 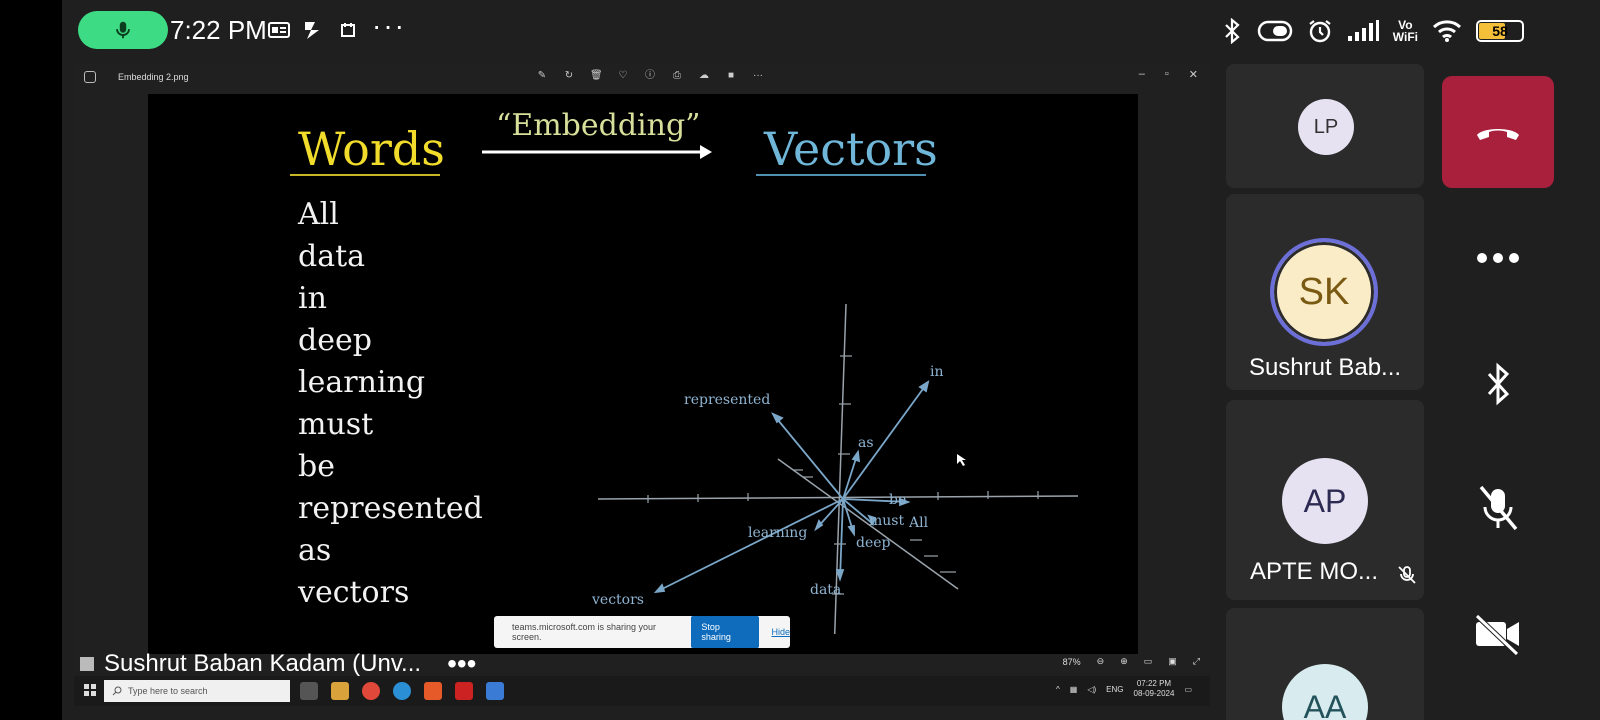 I want to click on camera-button, so click(x=1498, y=634).